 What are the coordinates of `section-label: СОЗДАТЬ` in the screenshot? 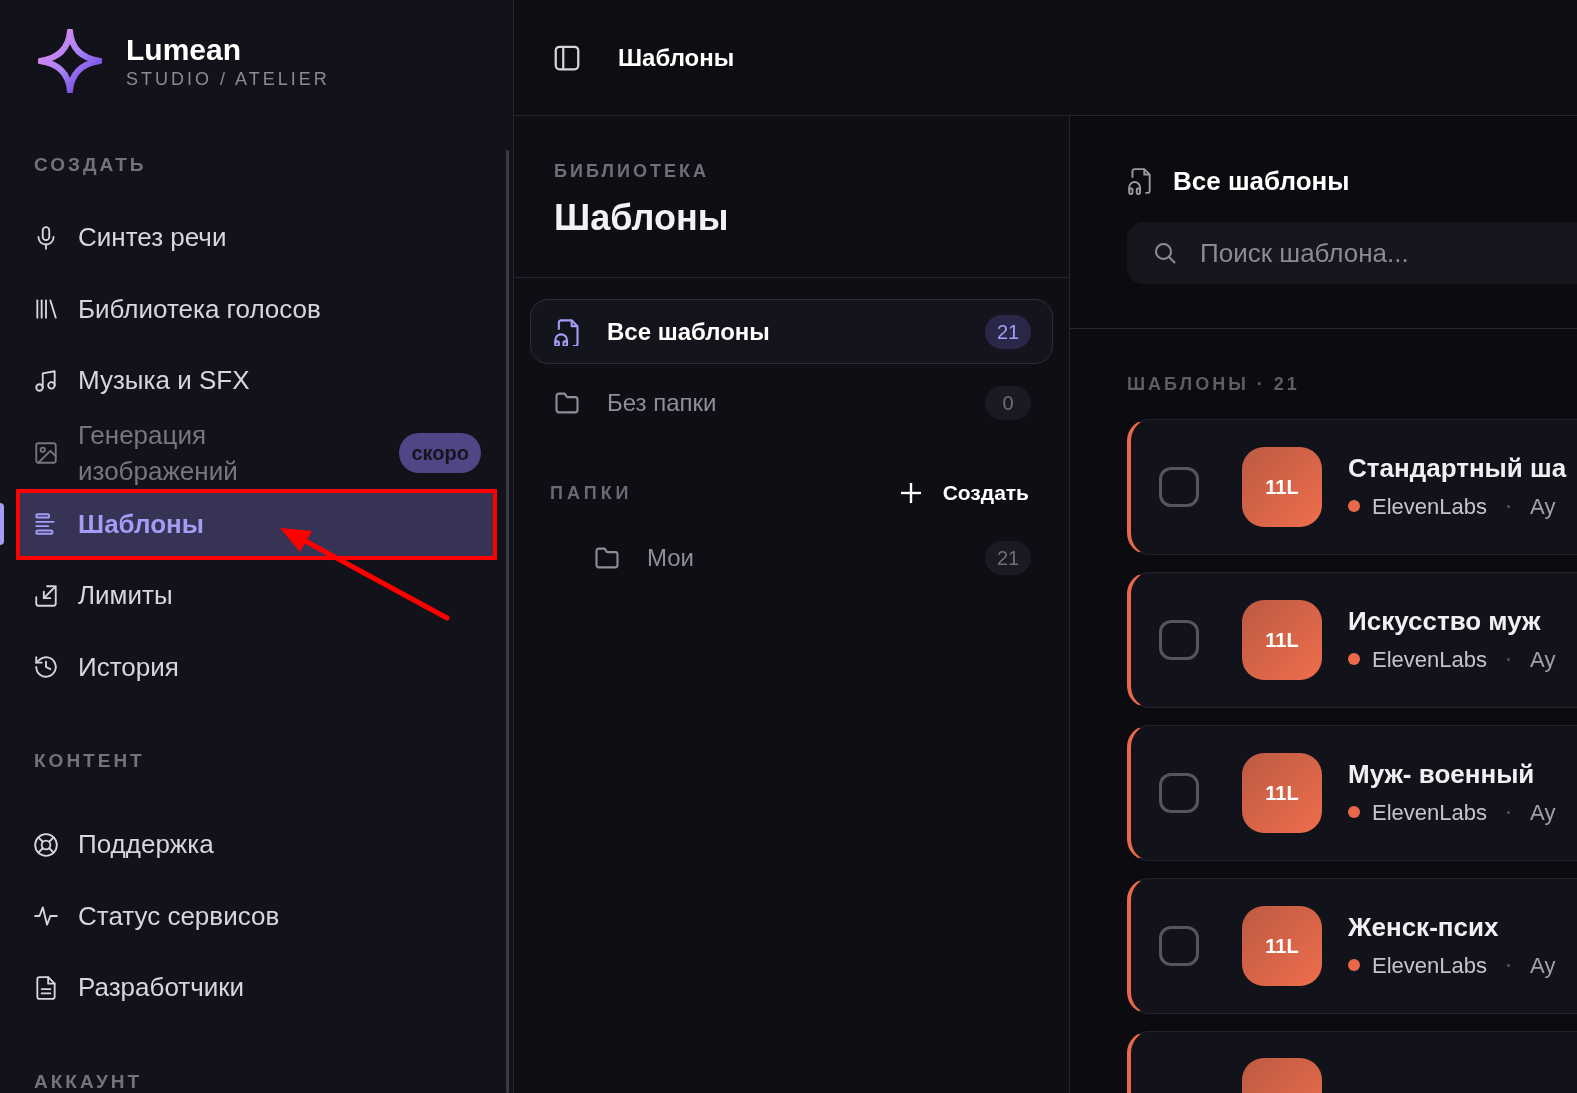 It's located at (90, 165).